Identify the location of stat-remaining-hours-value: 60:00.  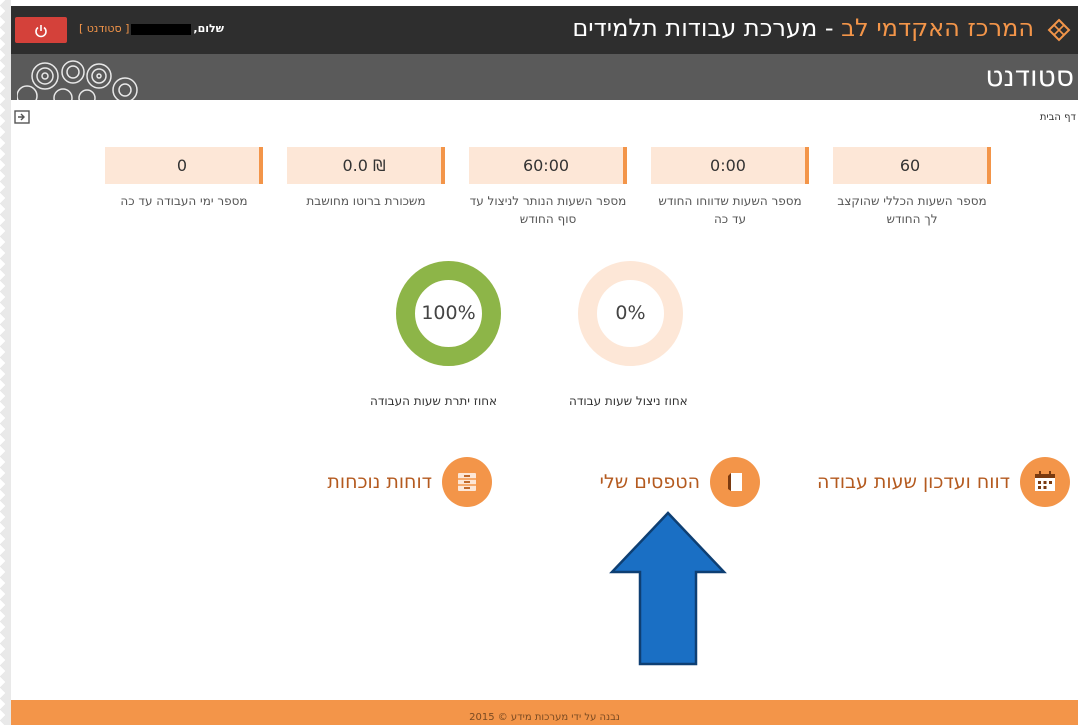
(548, 165).